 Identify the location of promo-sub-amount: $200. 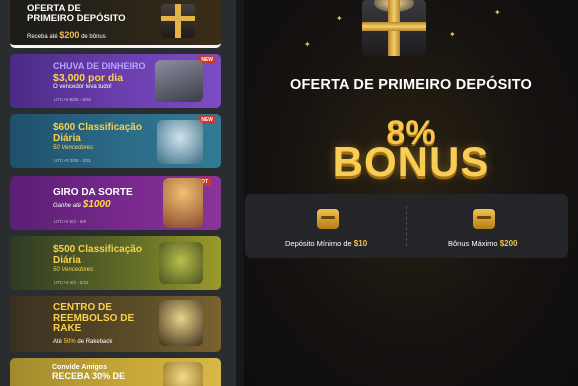
(69, 35).